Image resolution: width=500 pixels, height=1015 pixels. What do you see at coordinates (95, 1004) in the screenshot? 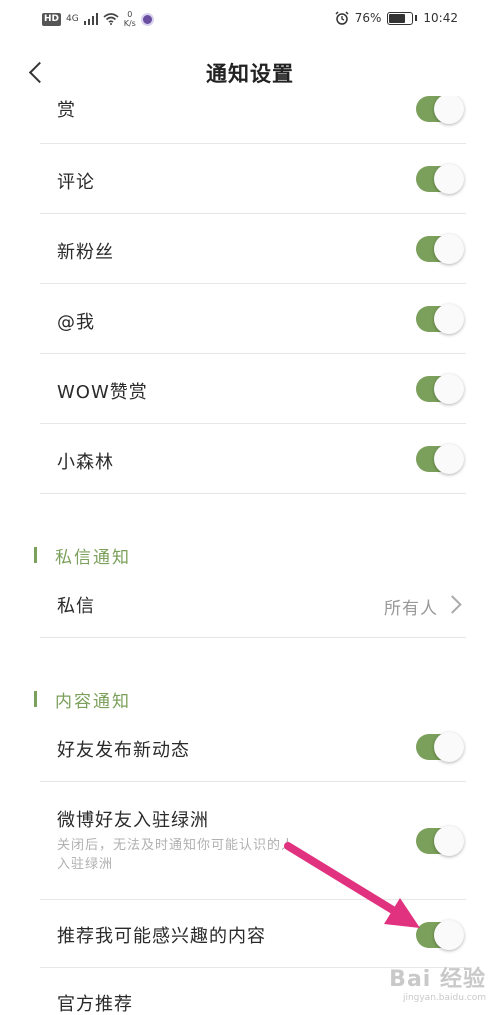
I see `row-label: 官方推荐` at bounding box center [95, 1004].